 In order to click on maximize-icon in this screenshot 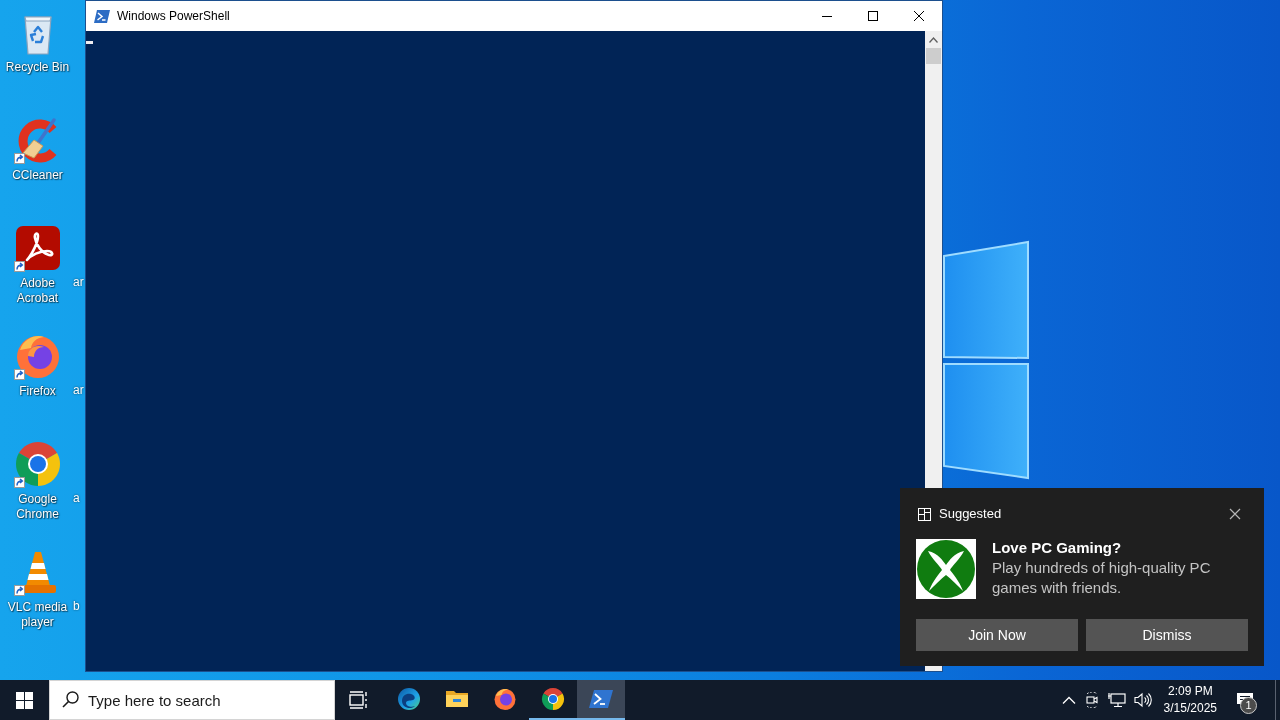, I will do `click(873, 16)`.